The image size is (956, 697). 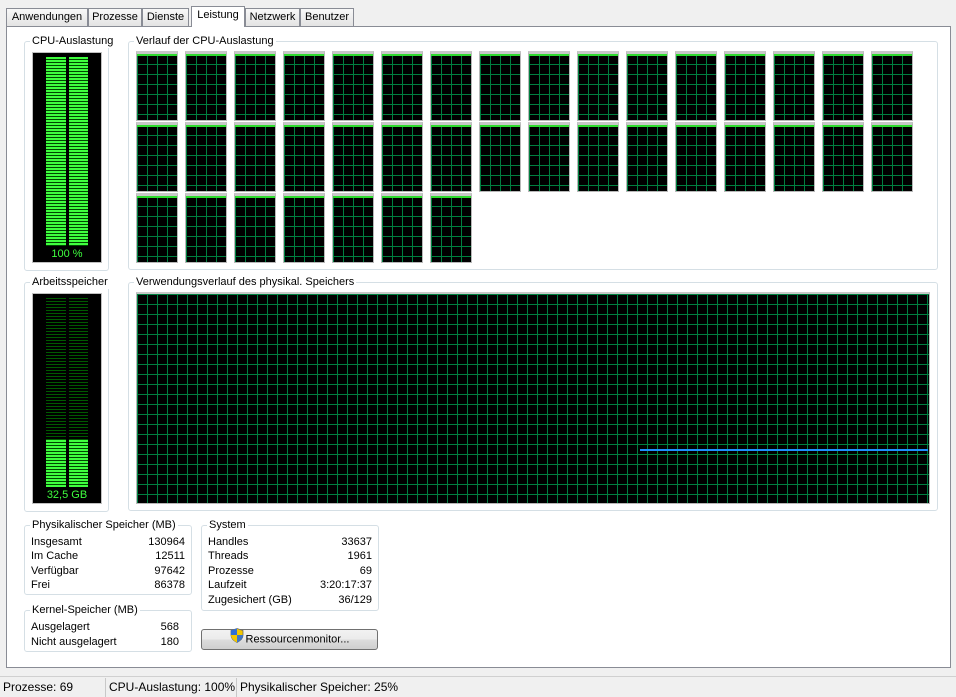 What do you see at coordinates (108, 571) in the screenshot?
I see `stat-row: Verfügbar 97642` at bounding box center [108, 571].